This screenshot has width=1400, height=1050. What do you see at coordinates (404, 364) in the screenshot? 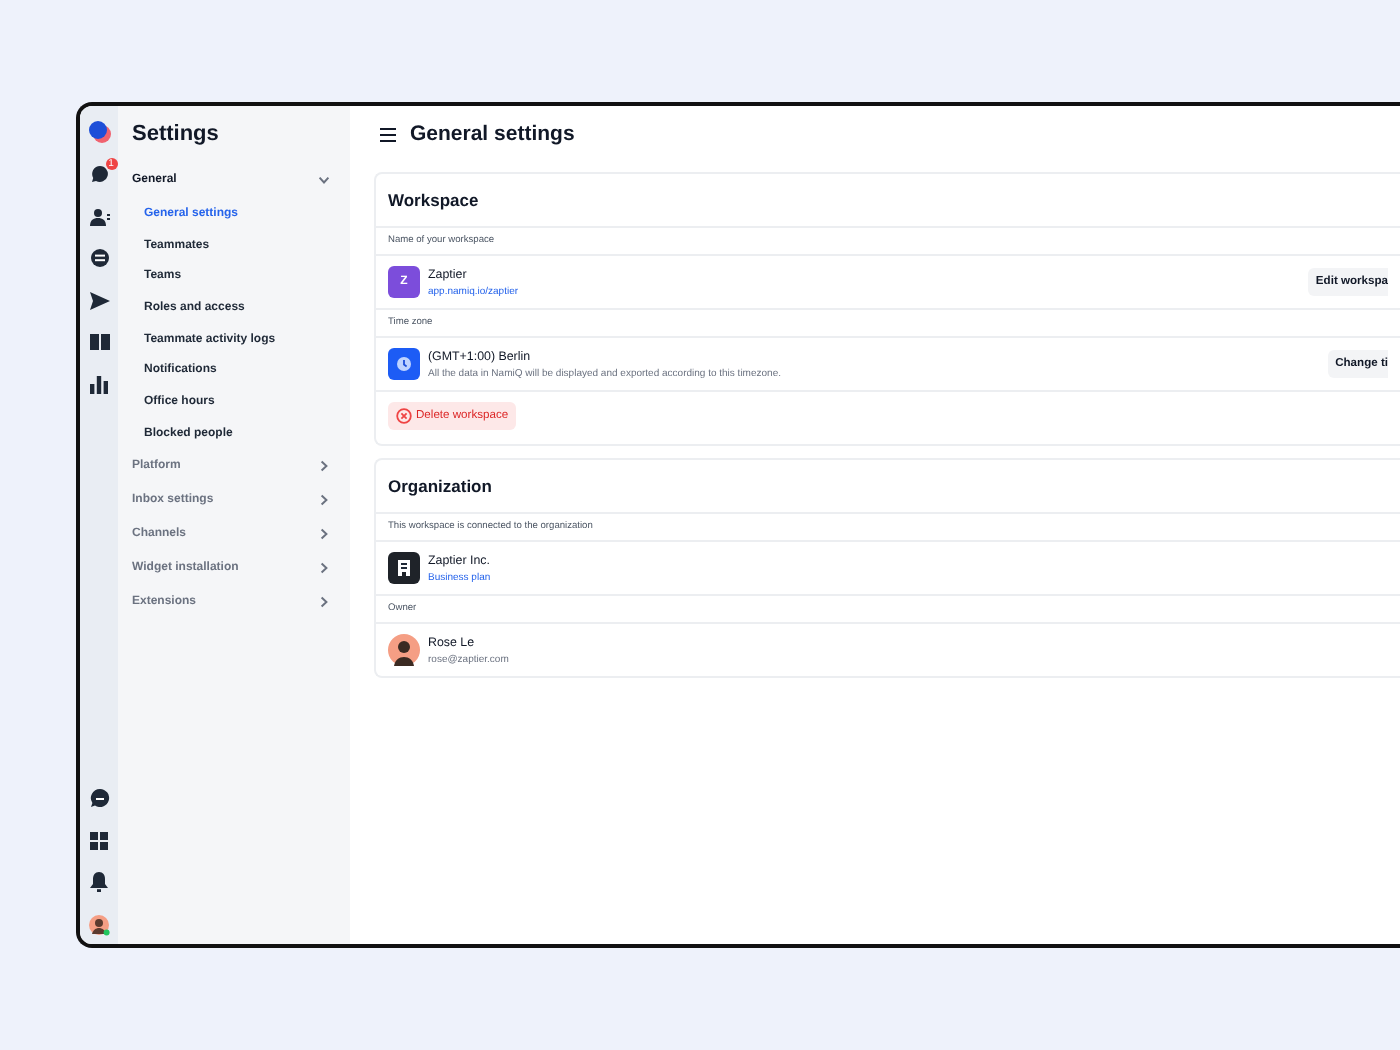
I see `clock-icon` at bounding box center [404, 364].